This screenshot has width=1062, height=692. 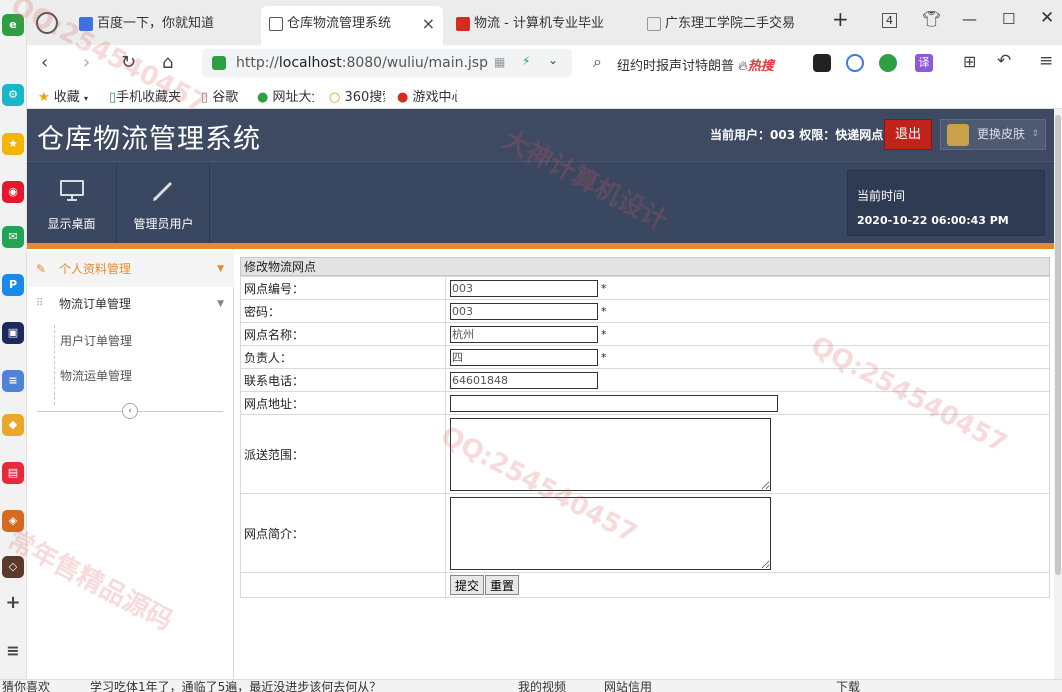 I want to click on branch-intro-textarea, so click(x=610, y=533).